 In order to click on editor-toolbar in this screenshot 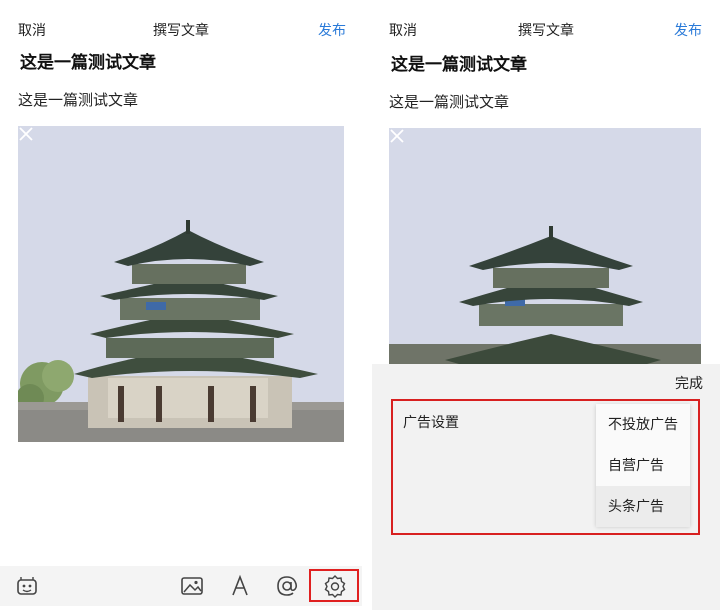, I will do `click(181, 586)`.